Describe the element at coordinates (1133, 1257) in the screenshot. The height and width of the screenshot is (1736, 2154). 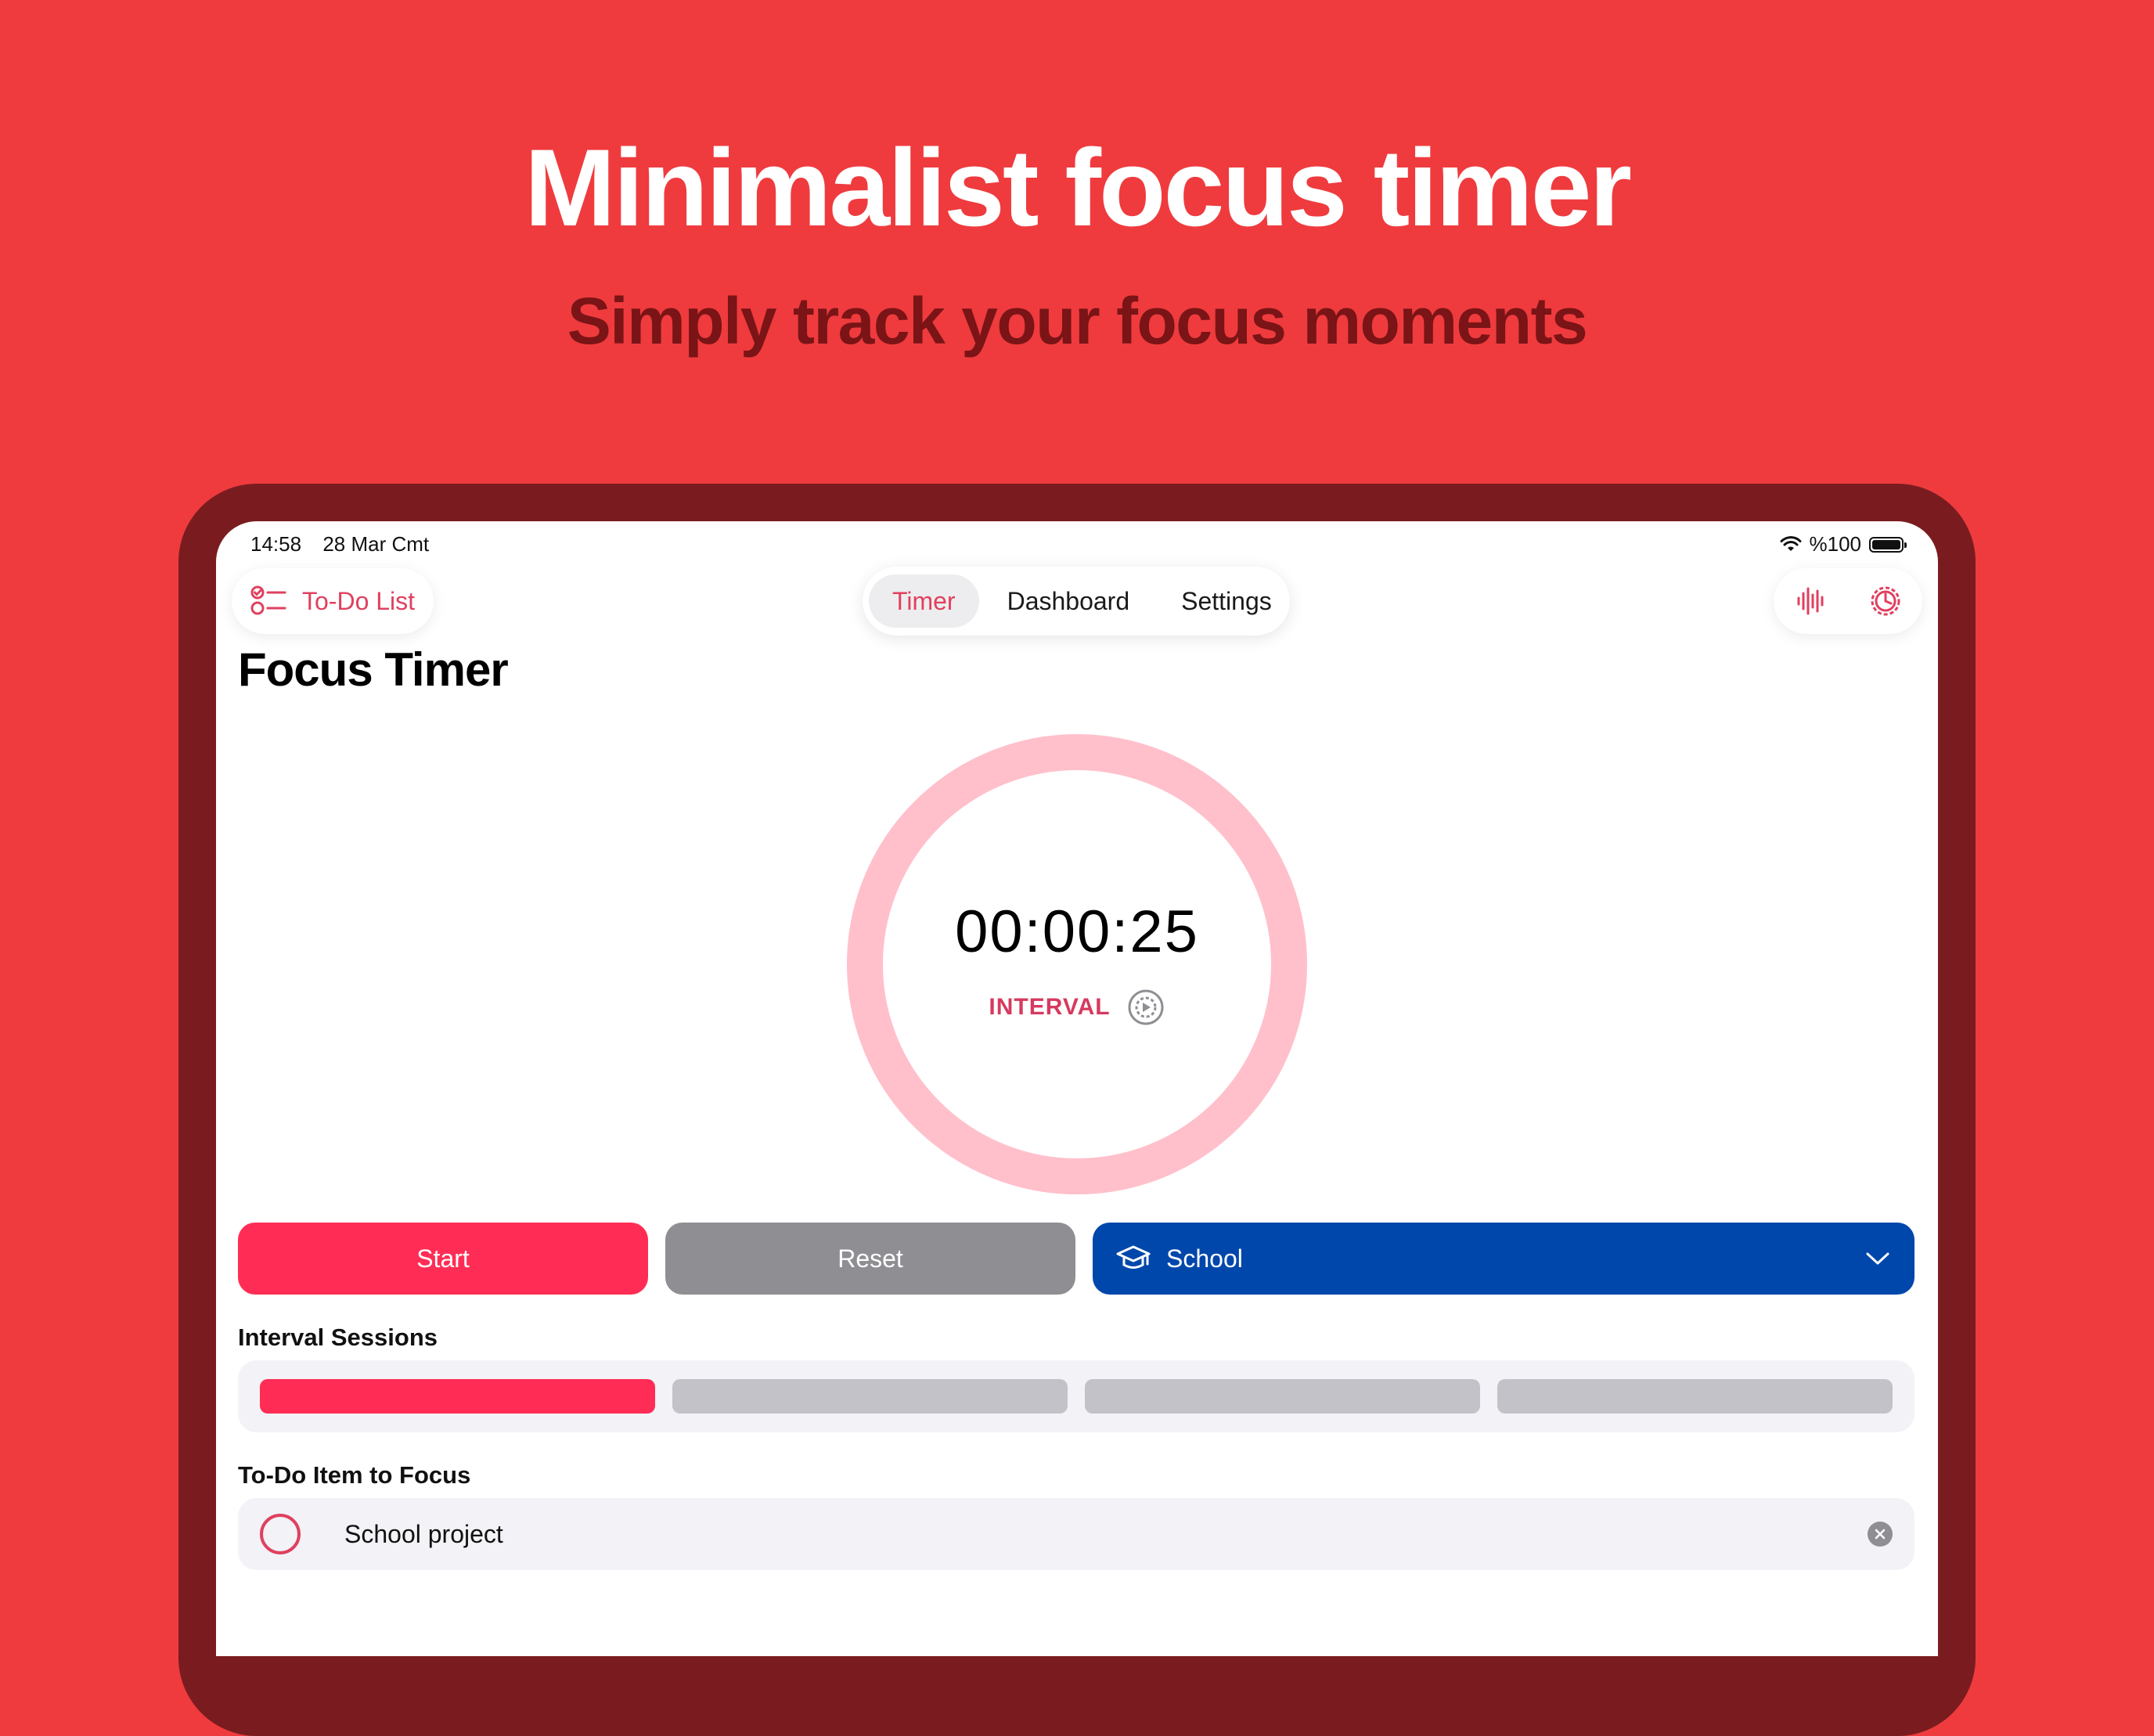
I see `graduation-cap-icon` at that location.